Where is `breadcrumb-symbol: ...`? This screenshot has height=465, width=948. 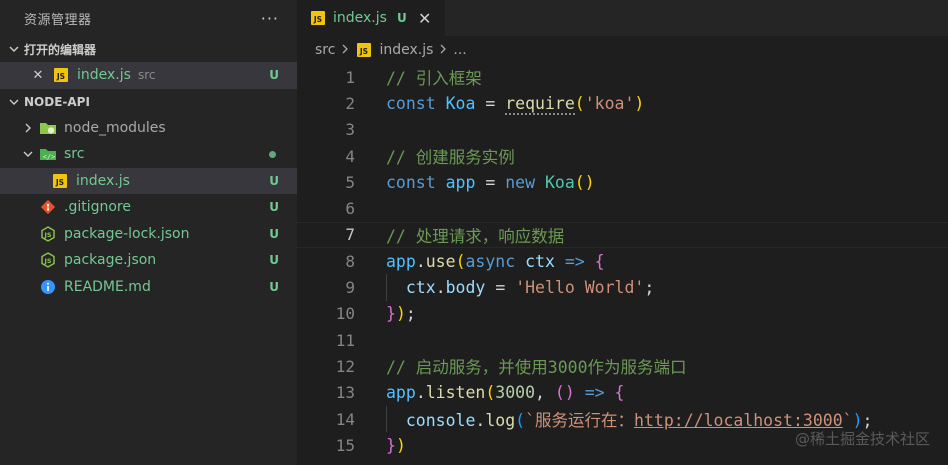
breadcrumb-symbol: ... is located at coordinates (459, 50).